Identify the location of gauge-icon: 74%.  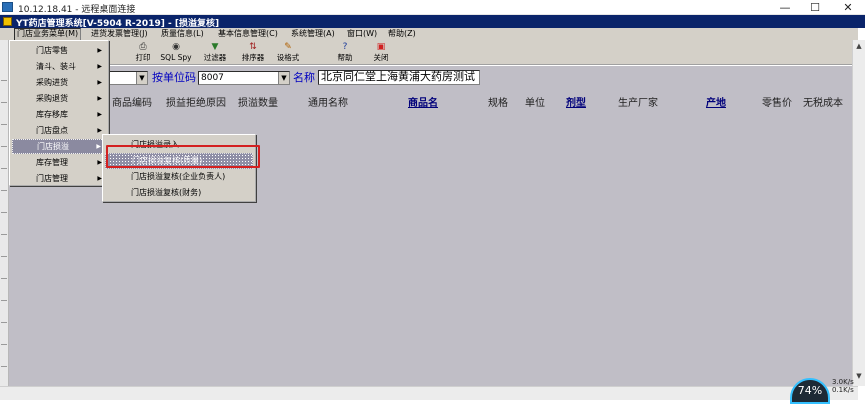
(810, 391).